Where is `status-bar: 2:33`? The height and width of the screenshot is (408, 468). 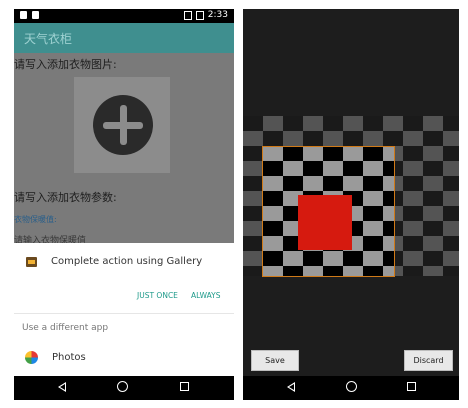
status-bar: 2:33 is located at coordinates (124, 16).